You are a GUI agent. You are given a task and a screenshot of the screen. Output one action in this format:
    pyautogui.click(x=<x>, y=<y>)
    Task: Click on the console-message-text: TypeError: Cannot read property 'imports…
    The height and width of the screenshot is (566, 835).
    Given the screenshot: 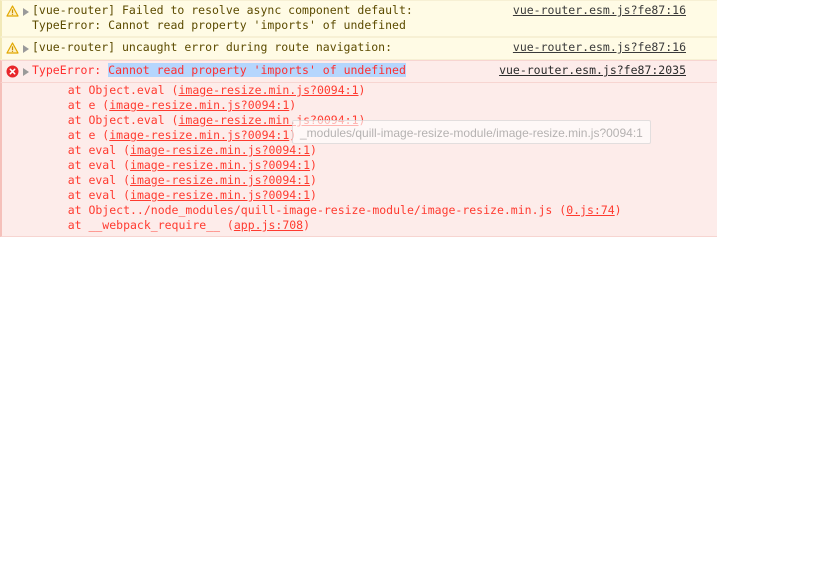 What is the action you would take?
    pyautogui.click(x=265, y=70)
    